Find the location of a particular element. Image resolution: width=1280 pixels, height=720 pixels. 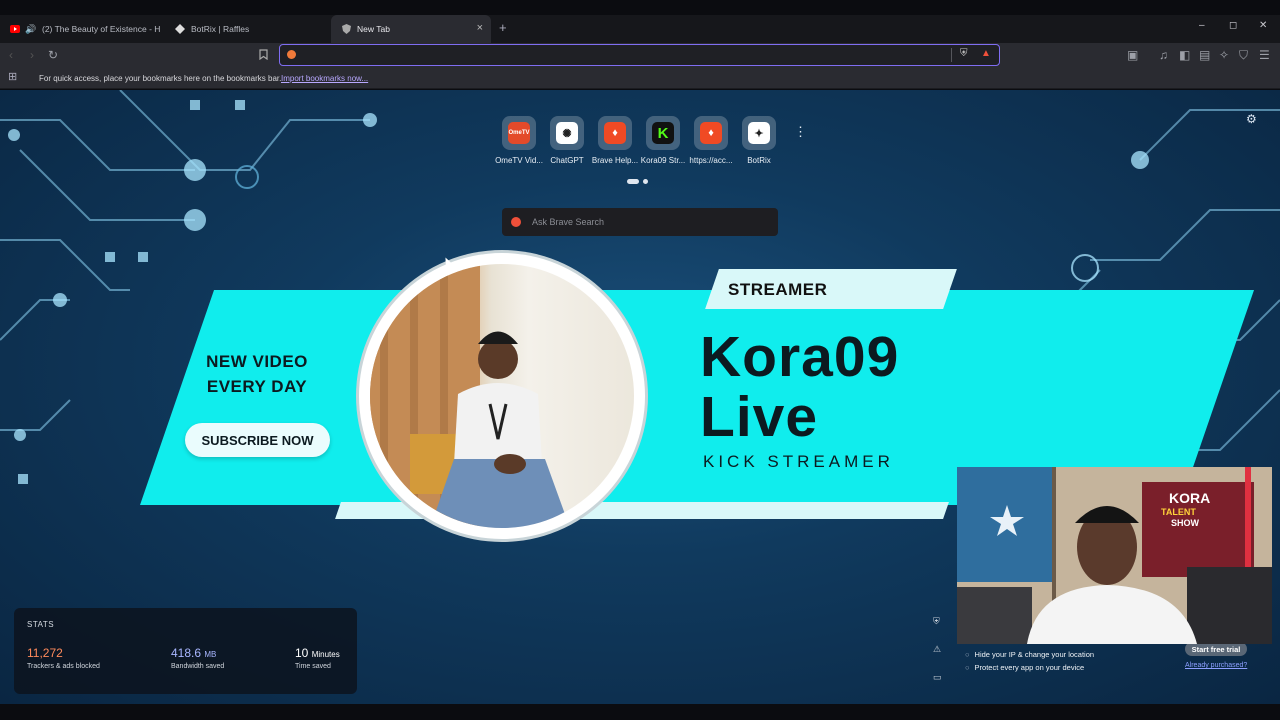

wallet-icon: ▤ is located at coordinates (1204, 55).